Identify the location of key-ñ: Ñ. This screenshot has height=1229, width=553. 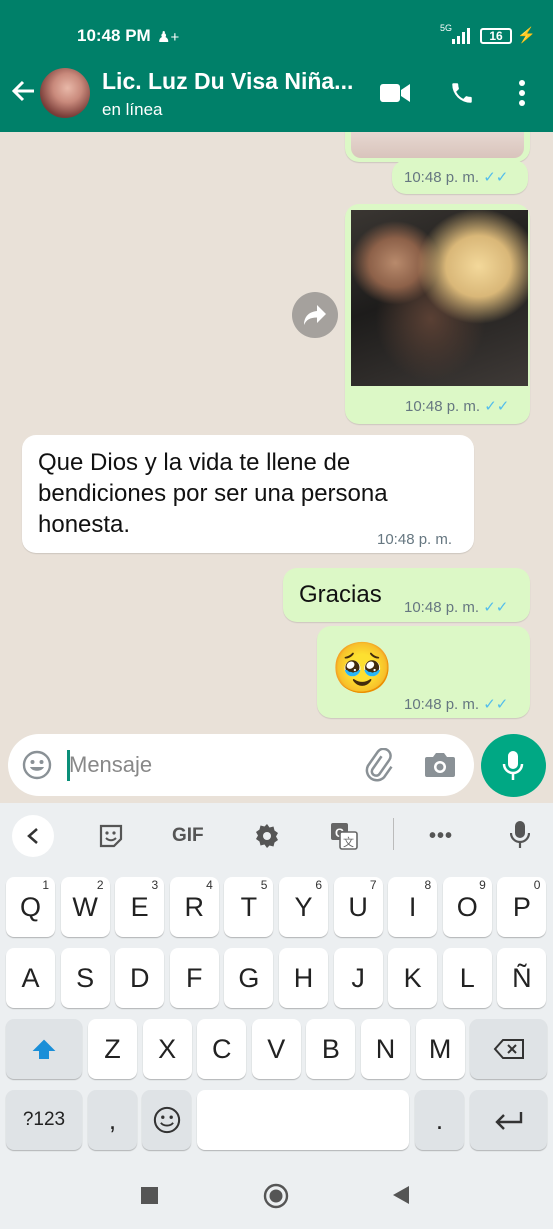
(522, 978).